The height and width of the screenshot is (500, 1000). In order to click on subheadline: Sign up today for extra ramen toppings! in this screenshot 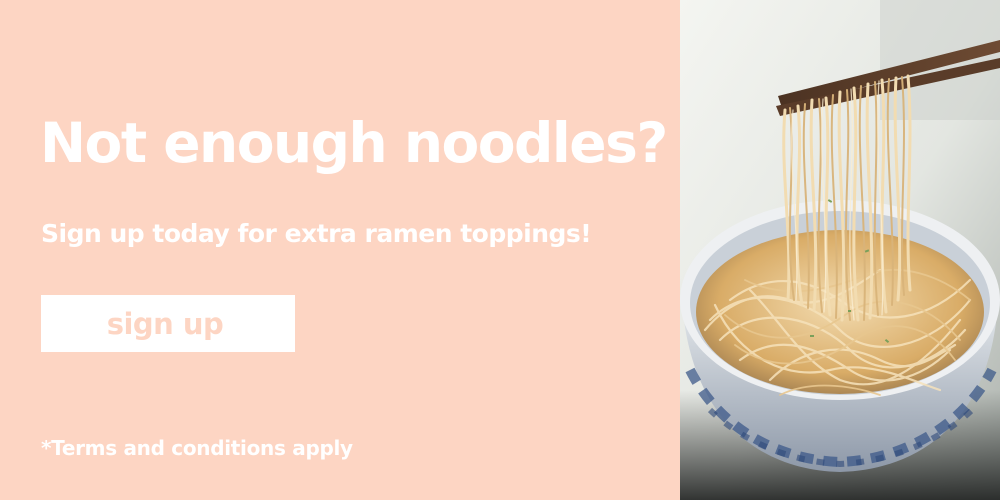, I will do `click(316, 233)`.